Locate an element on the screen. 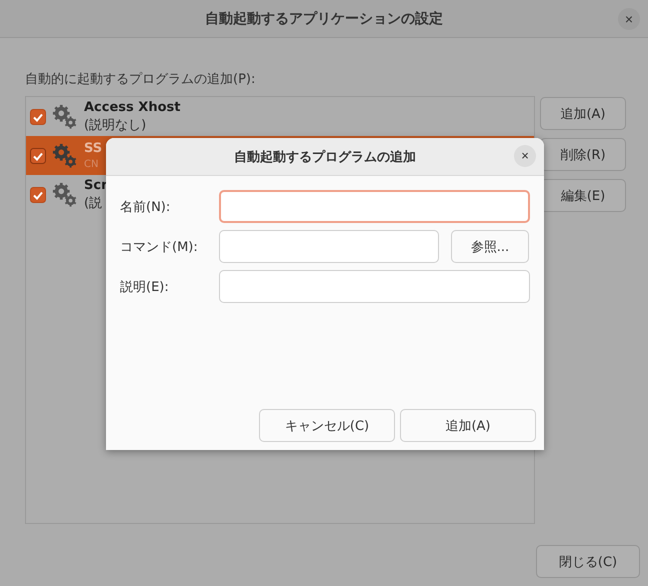  field-label: 説明(E): is located at coordinates (145, 287).